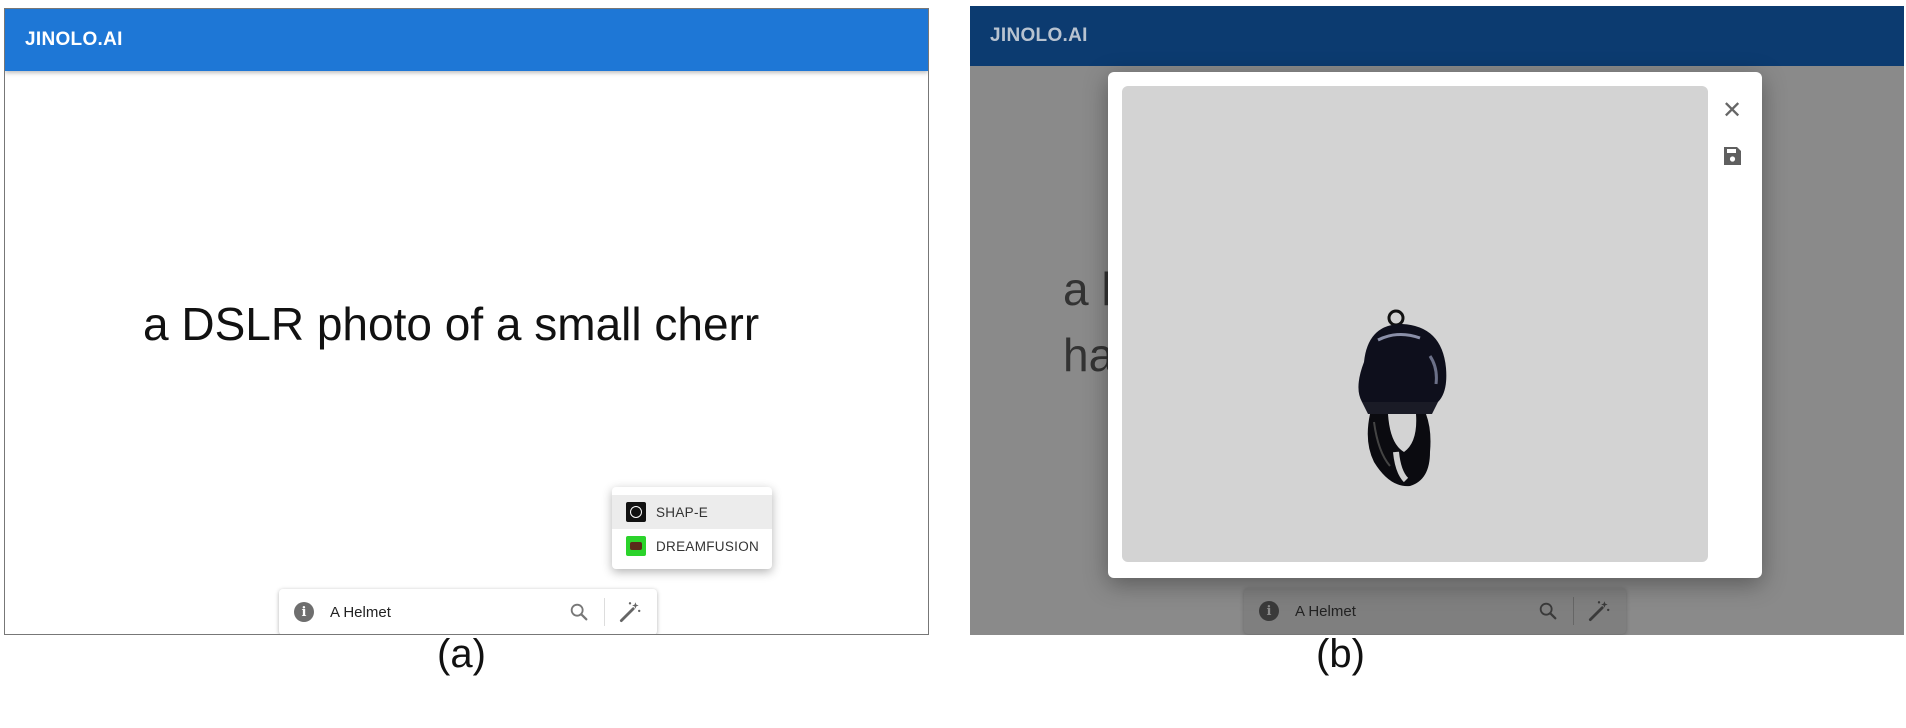 The width and height of the screenshot is (1906, 728). What do you see at coordinates (636, 546) in the screenshot?
I see `dreamfusion-logo-icon` at bounding box center [636, 546].